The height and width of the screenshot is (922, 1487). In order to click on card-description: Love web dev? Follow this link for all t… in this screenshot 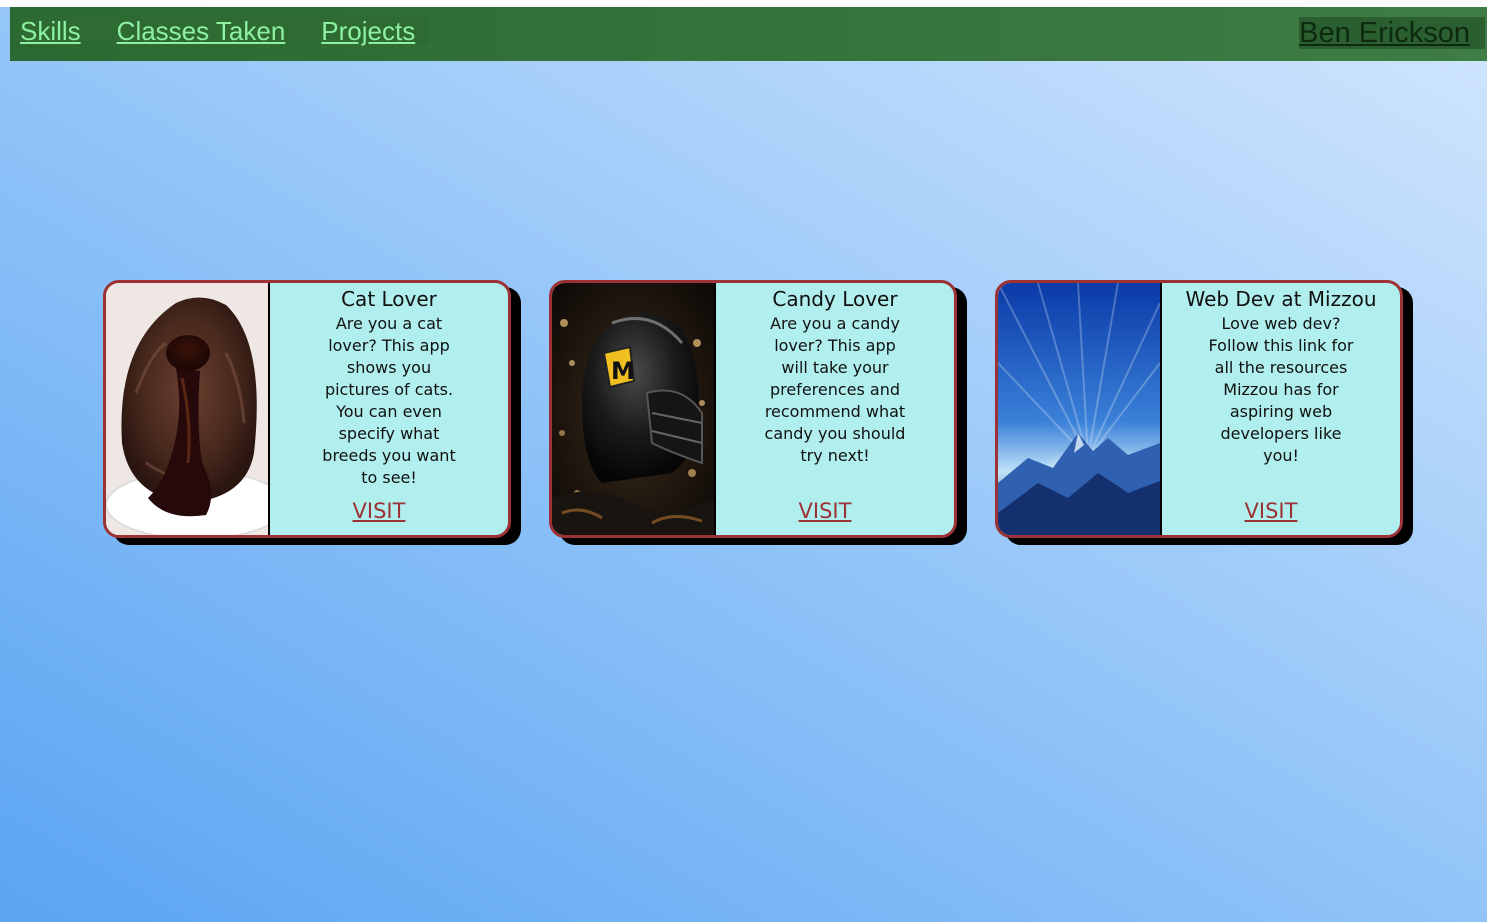, I will do `click(1281, 389)`.